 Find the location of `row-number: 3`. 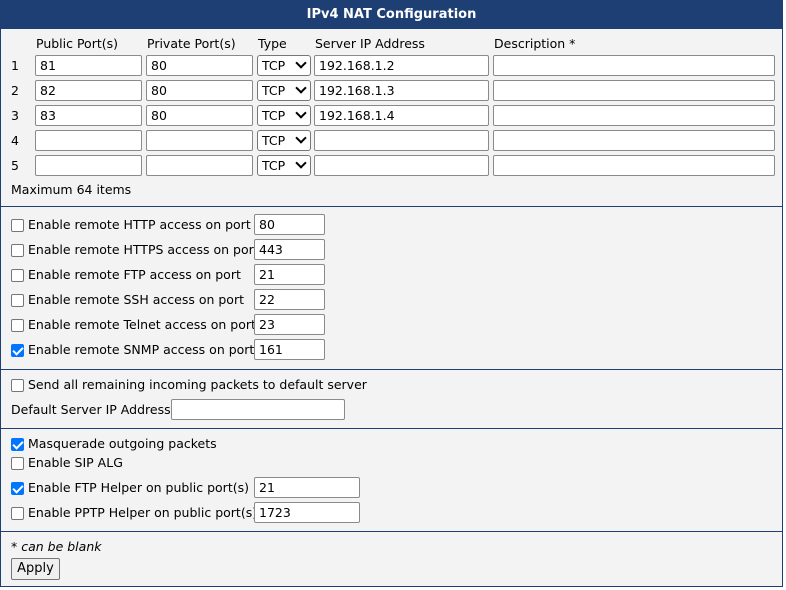

row-number: 3 is located at coordinates (15, 115).